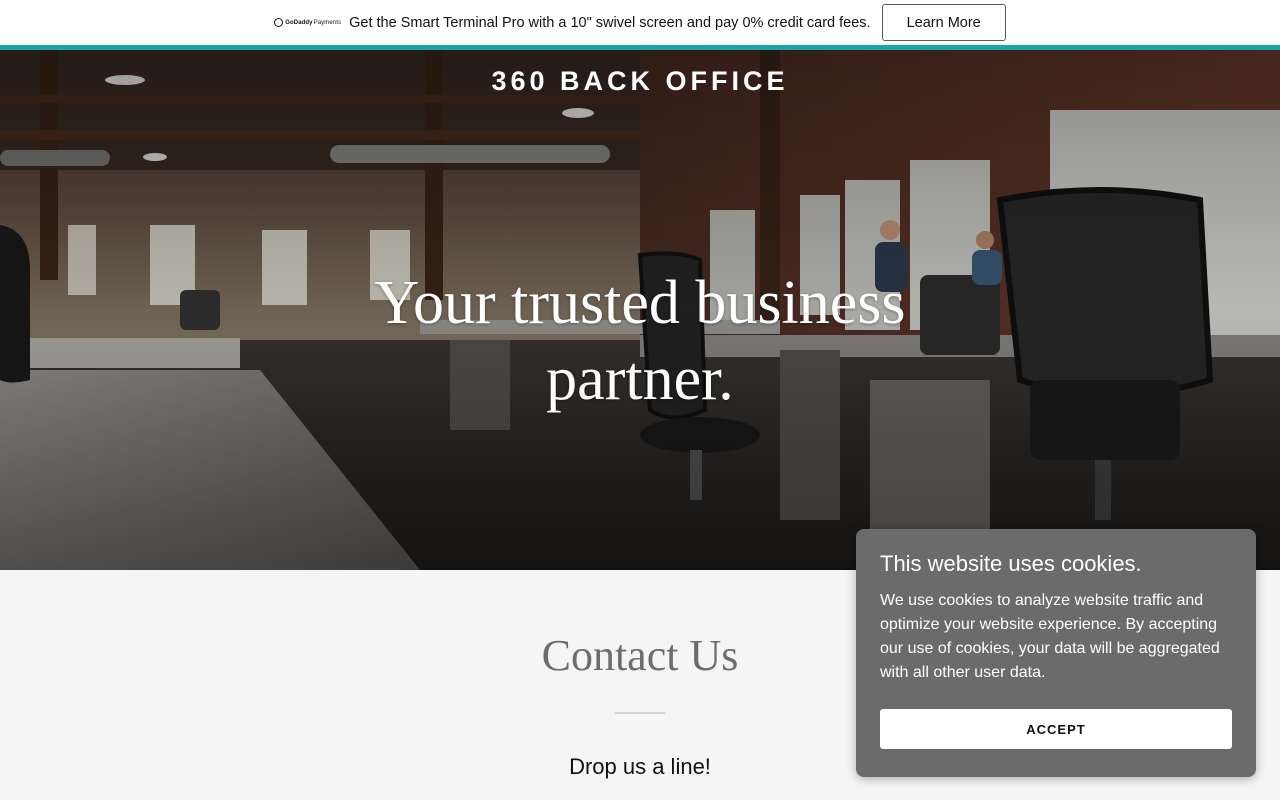 Image resolution: width=1280 pixels, height=800 pixels. Describe the element at coordinates (1056, 729) in the screenshot. I see `cookie-accept-button: ACCEPT` at that location.